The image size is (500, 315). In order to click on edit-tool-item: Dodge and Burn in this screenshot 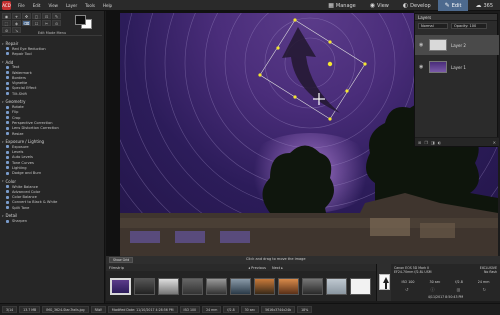, I will do `click(52, 173)`.